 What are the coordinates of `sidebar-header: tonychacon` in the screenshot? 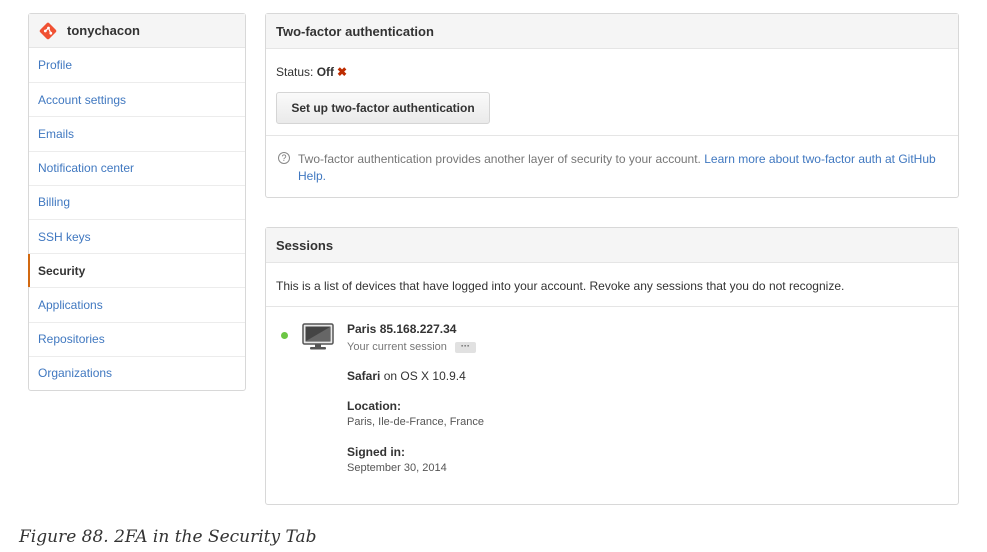 It's located at (137, 31).